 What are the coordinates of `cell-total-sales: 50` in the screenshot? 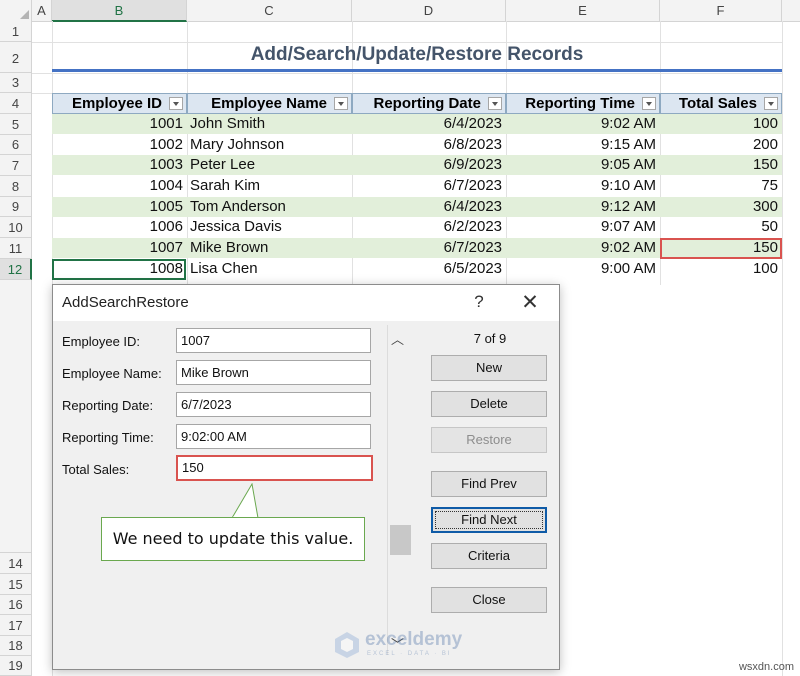 It's located at (721, 227).